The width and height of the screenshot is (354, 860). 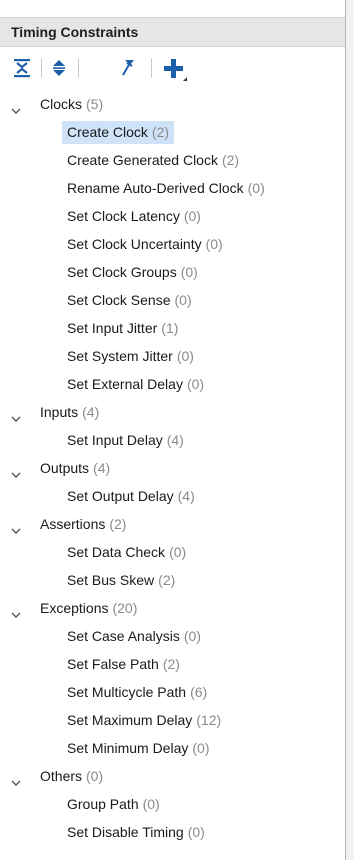 What do you see at coordinates (123, 664) in the screenshot?
I see `tree-item-label: Set False Path (2)` at bounding box center [123, 664].